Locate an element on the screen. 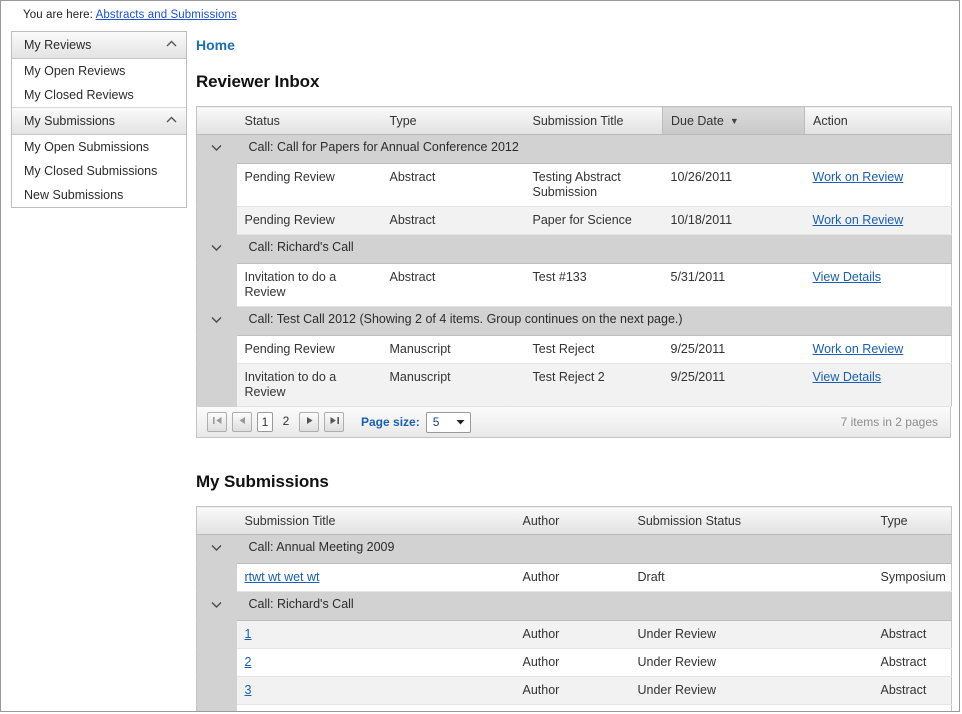 The height and width of the screenshot is (714, 962). table-row: 2 Author Under Review Abstract is located at coordinates (574, 662).